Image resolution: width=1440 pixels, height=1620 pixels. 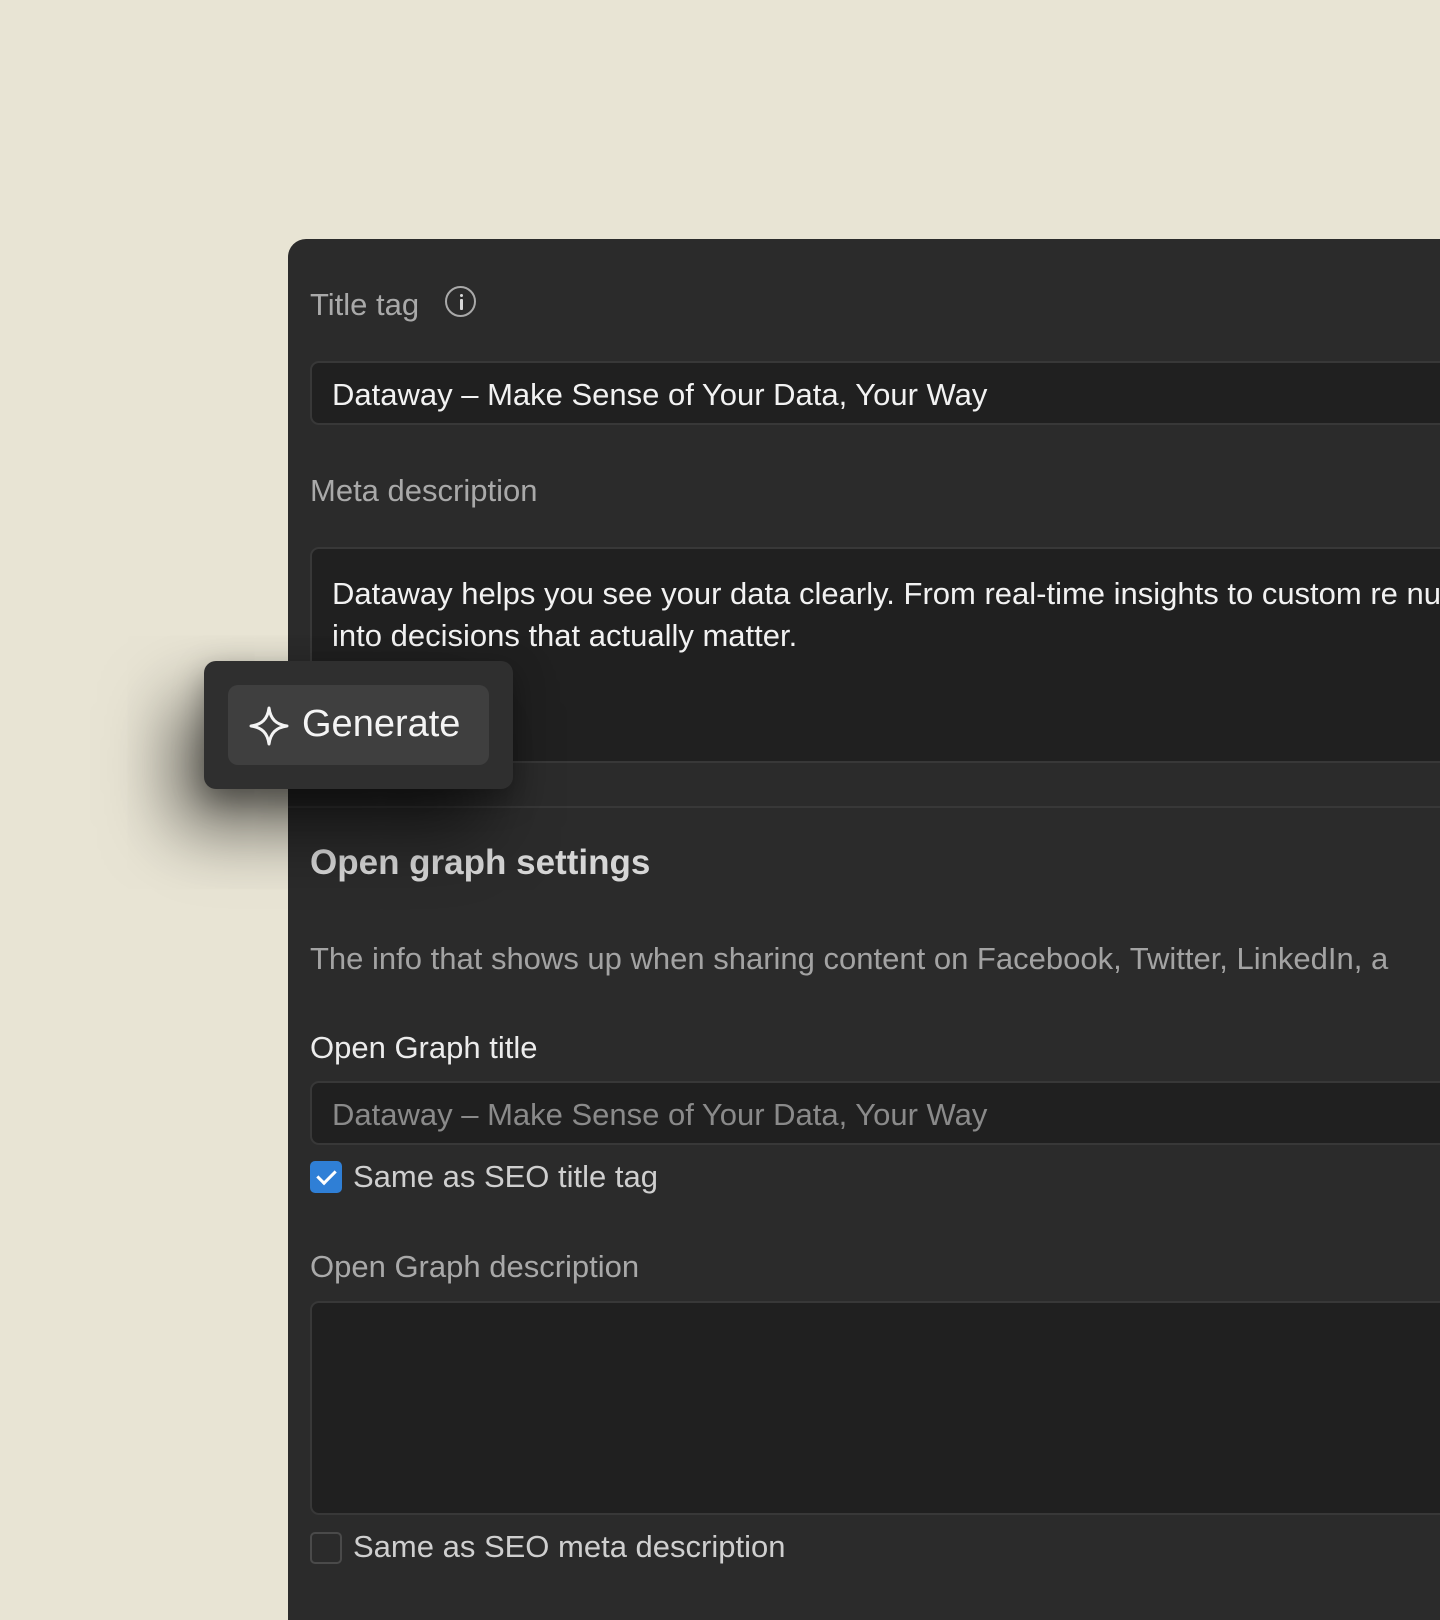 I want to click on generate-button-label: Generate, so click(x=381, y=724).